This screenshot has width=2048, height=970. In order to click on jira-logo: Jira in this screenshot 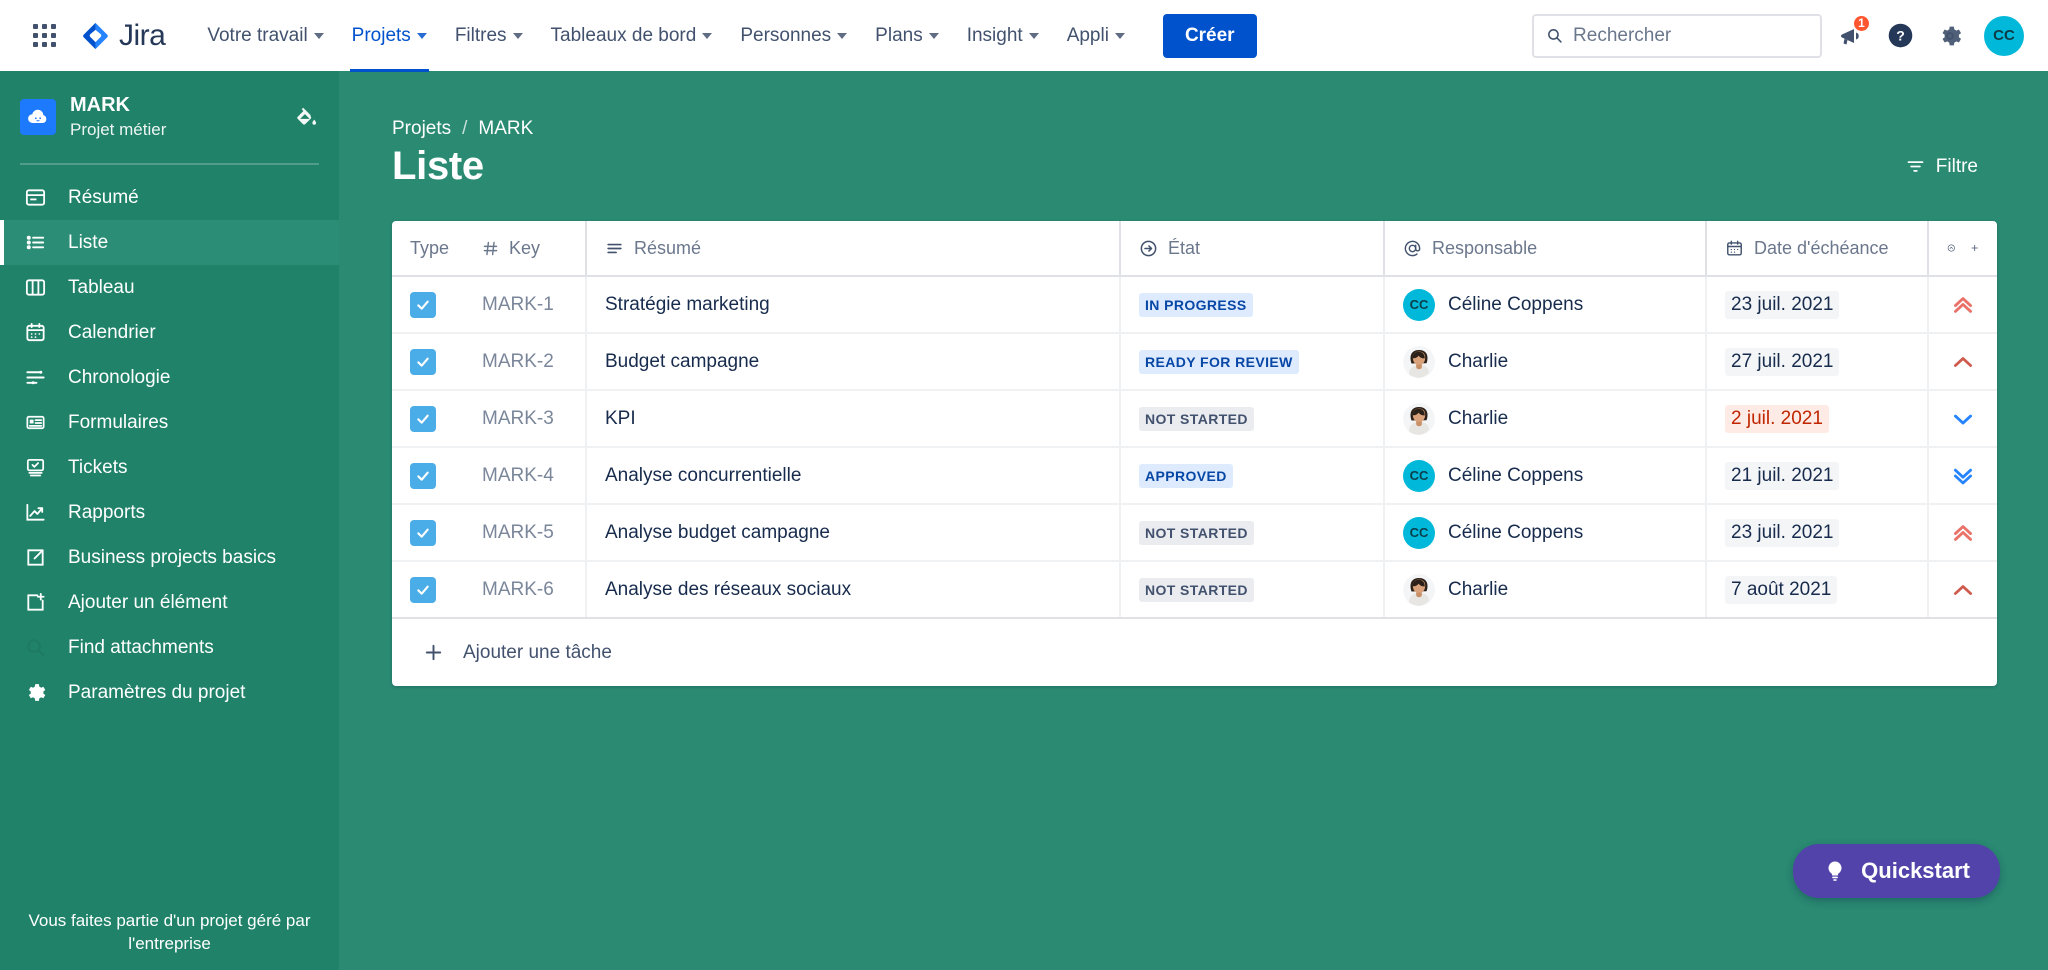, I will do `click(123, 36)`.